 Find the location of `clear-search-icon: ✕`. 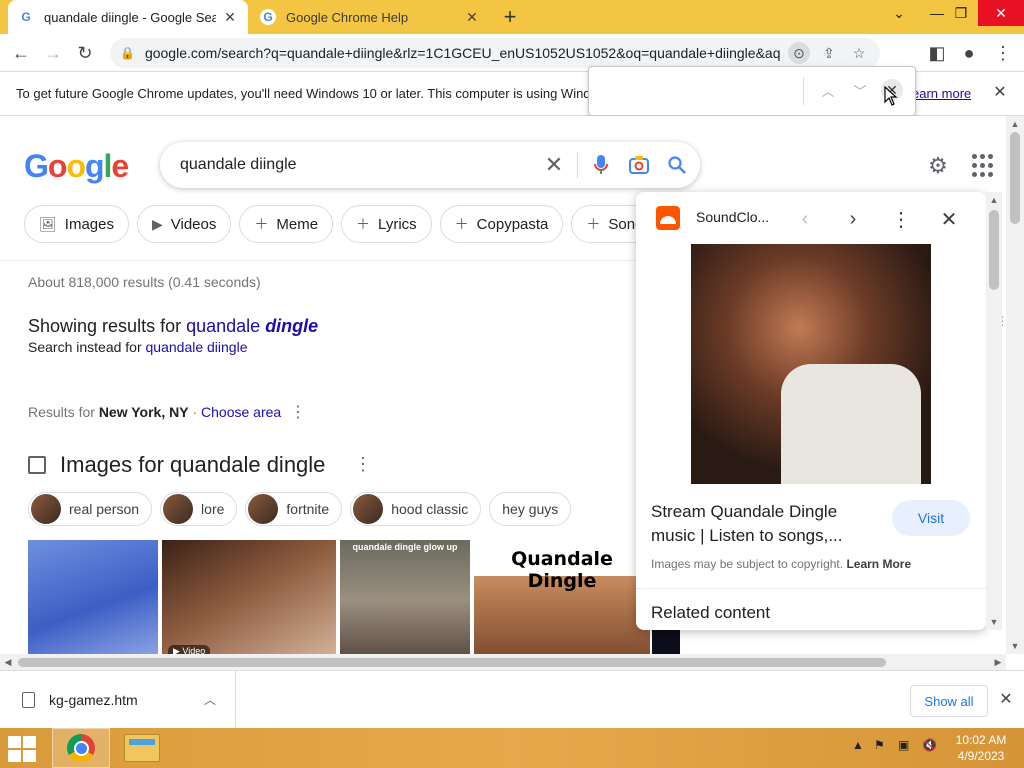

clear-search-icon: ✕ is located at coordinates (554, 165).